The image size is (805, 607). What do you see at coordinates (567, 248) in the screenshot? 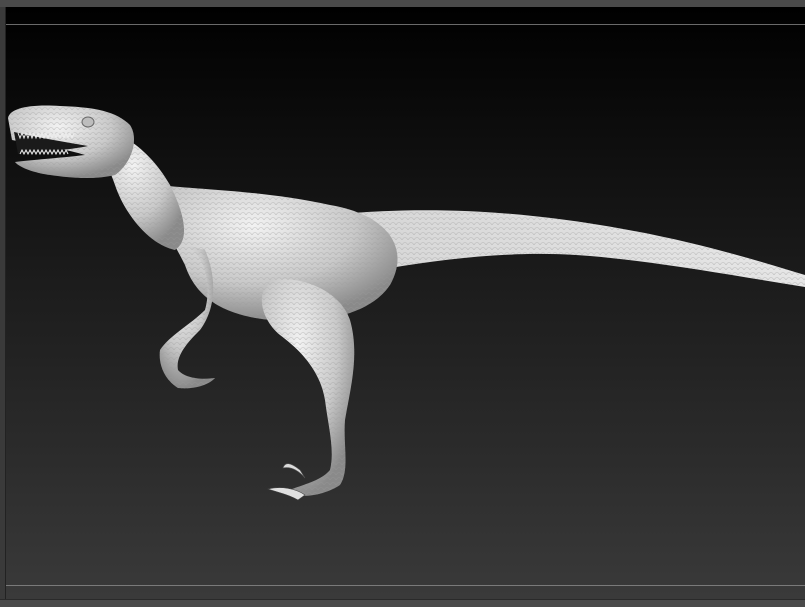
I see `tail` at bounding box center [567, 248].